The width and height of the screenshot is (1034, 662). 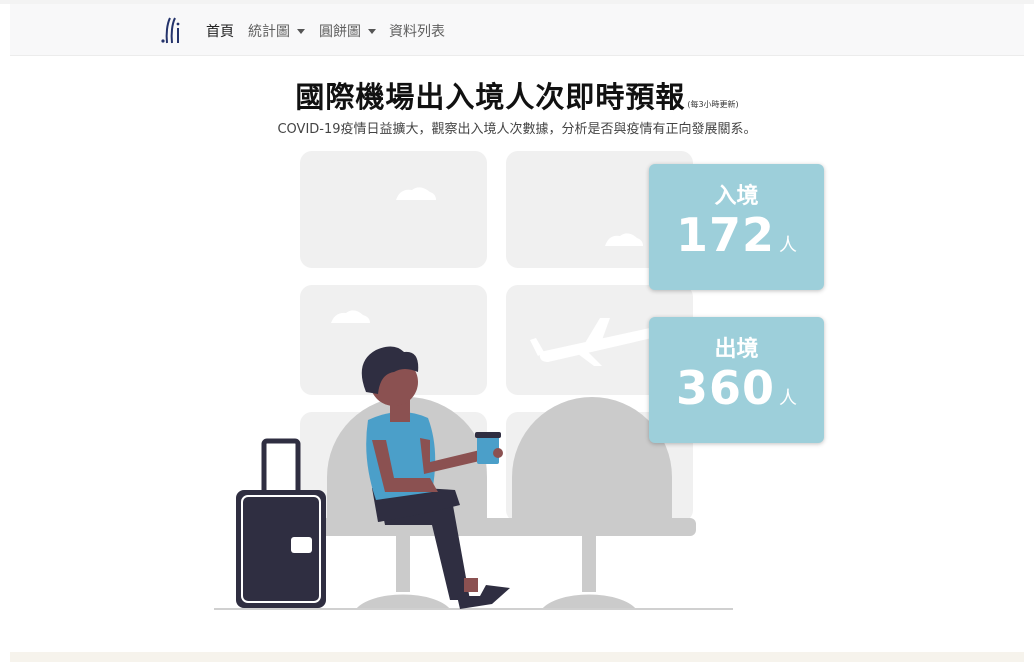 I want to click on departure-count: 360, so click(x=725, y=388).